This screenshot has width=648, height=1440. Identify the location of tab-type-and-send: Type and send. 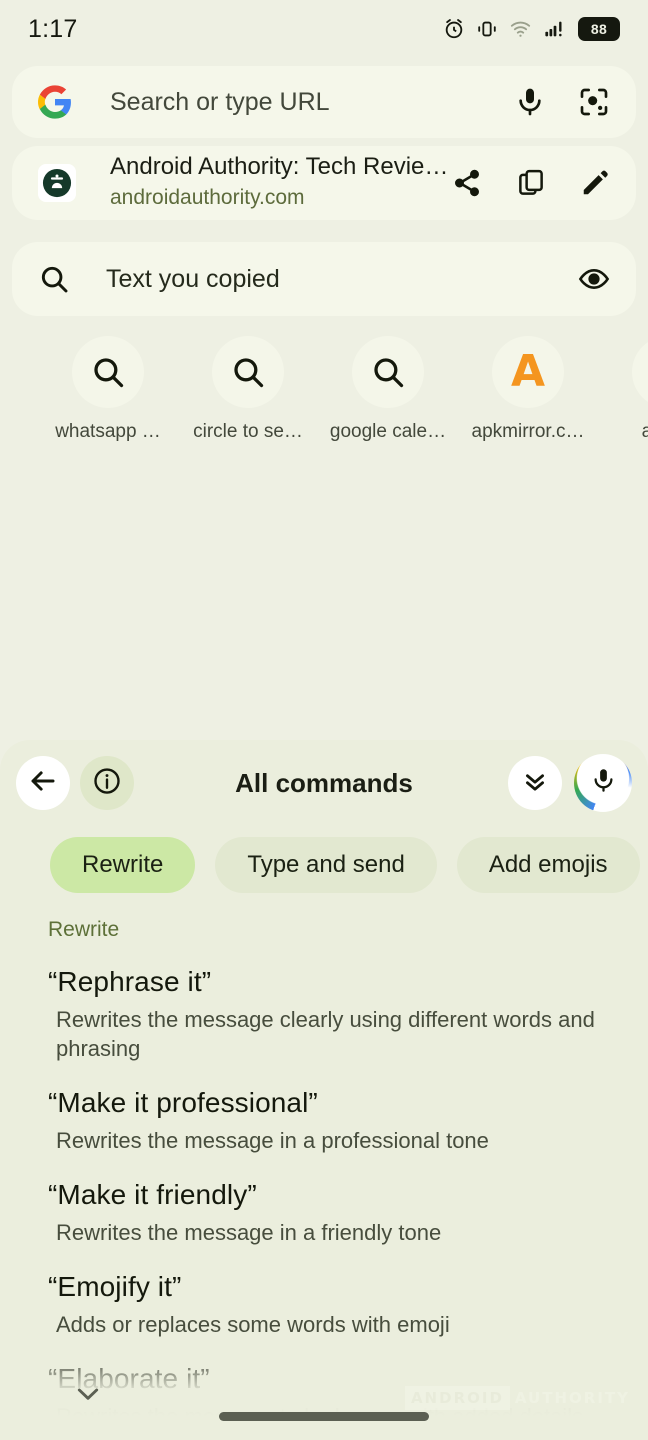
(326, 865).